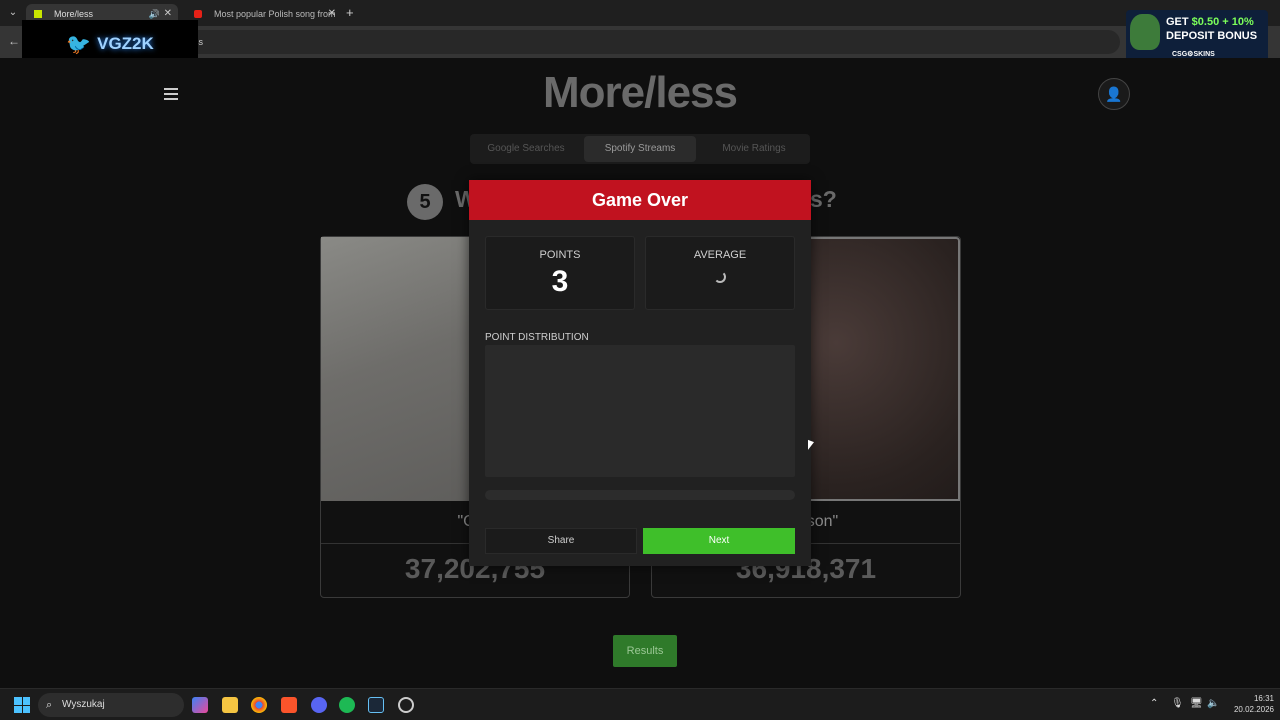 The width and height of the screenshot is (1280, 720). Describe the element at coordinates (289, 705) in the screenshot. I see `brave-icon` at that location.